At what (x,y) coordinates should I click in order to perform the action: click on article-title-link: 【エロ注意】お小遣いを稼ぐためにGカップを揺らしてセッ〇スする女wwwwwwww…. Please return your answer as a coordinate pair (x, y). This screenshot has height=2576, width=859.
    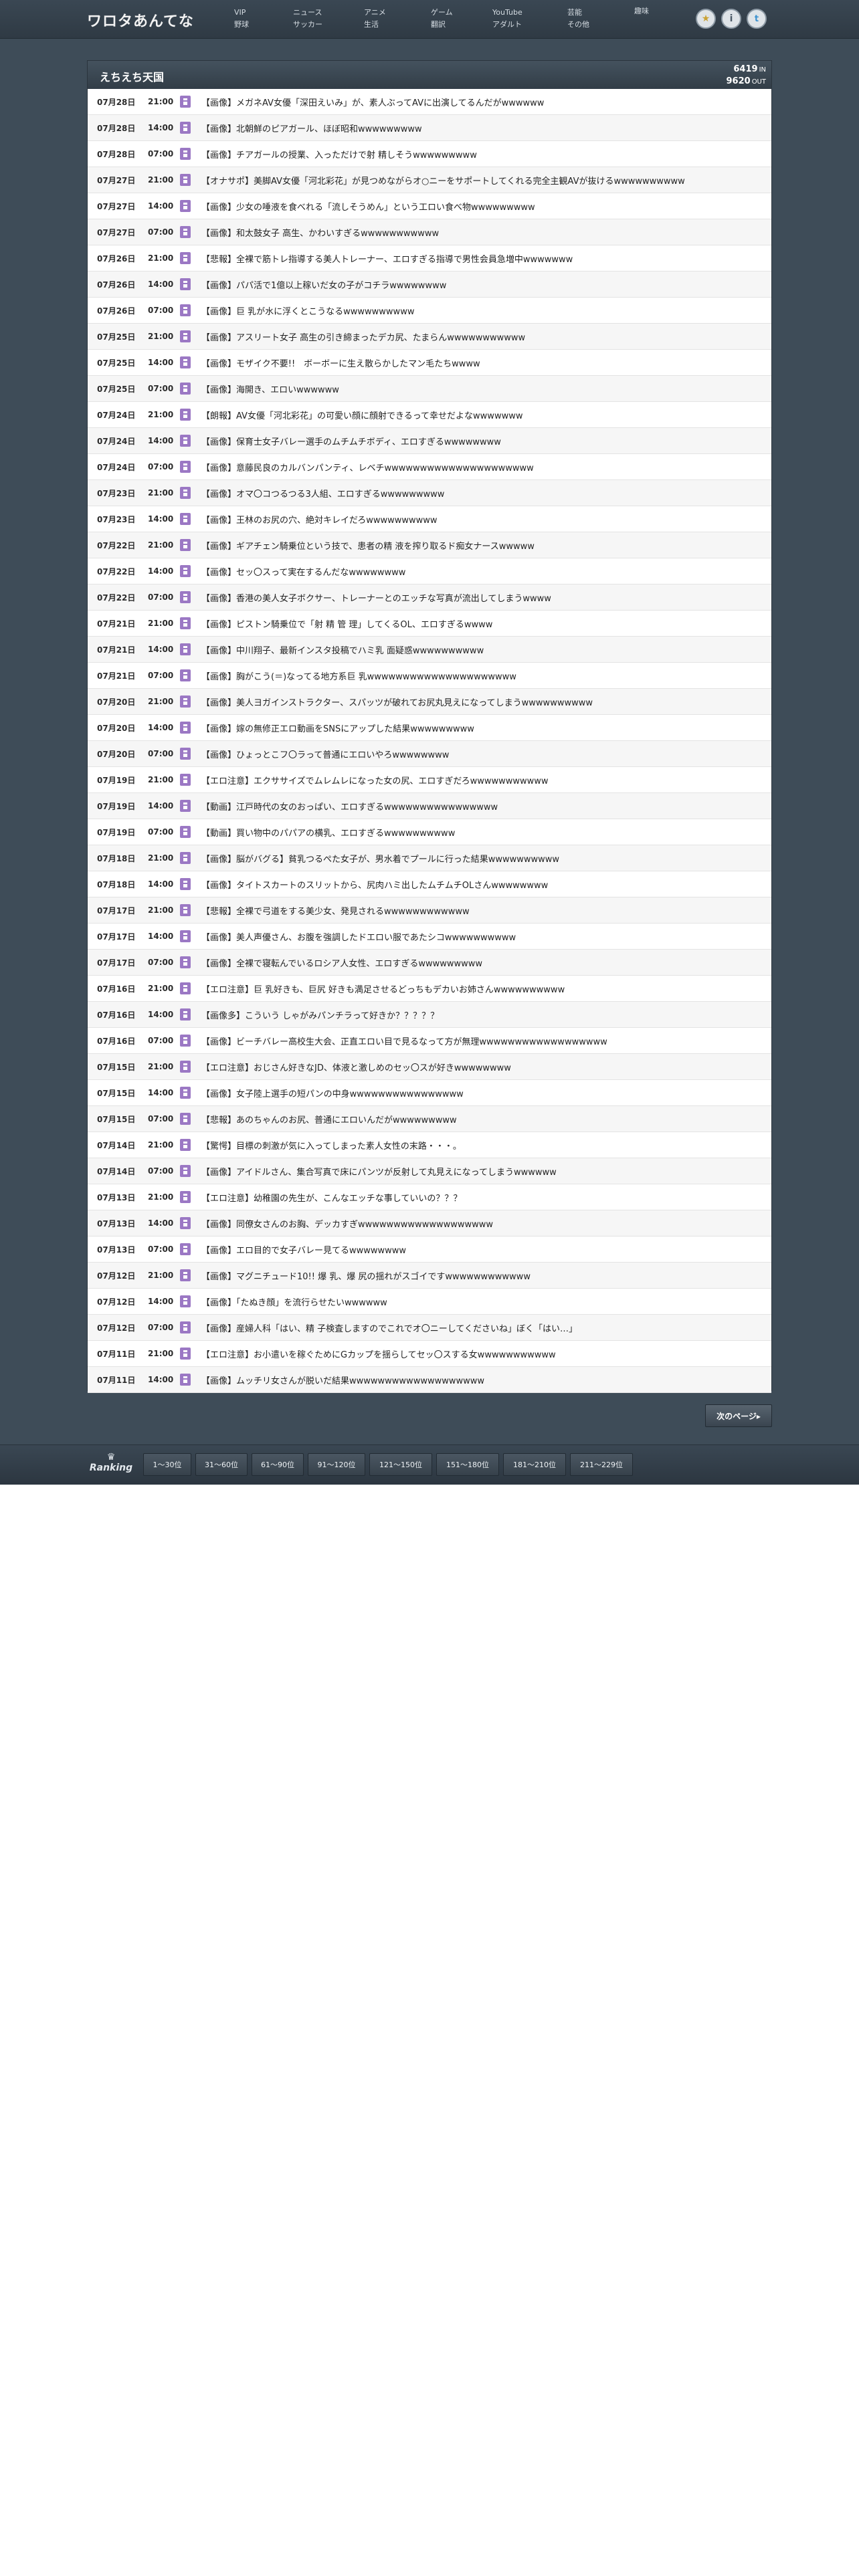
    Looking at the image, I should click on (482, 1354).